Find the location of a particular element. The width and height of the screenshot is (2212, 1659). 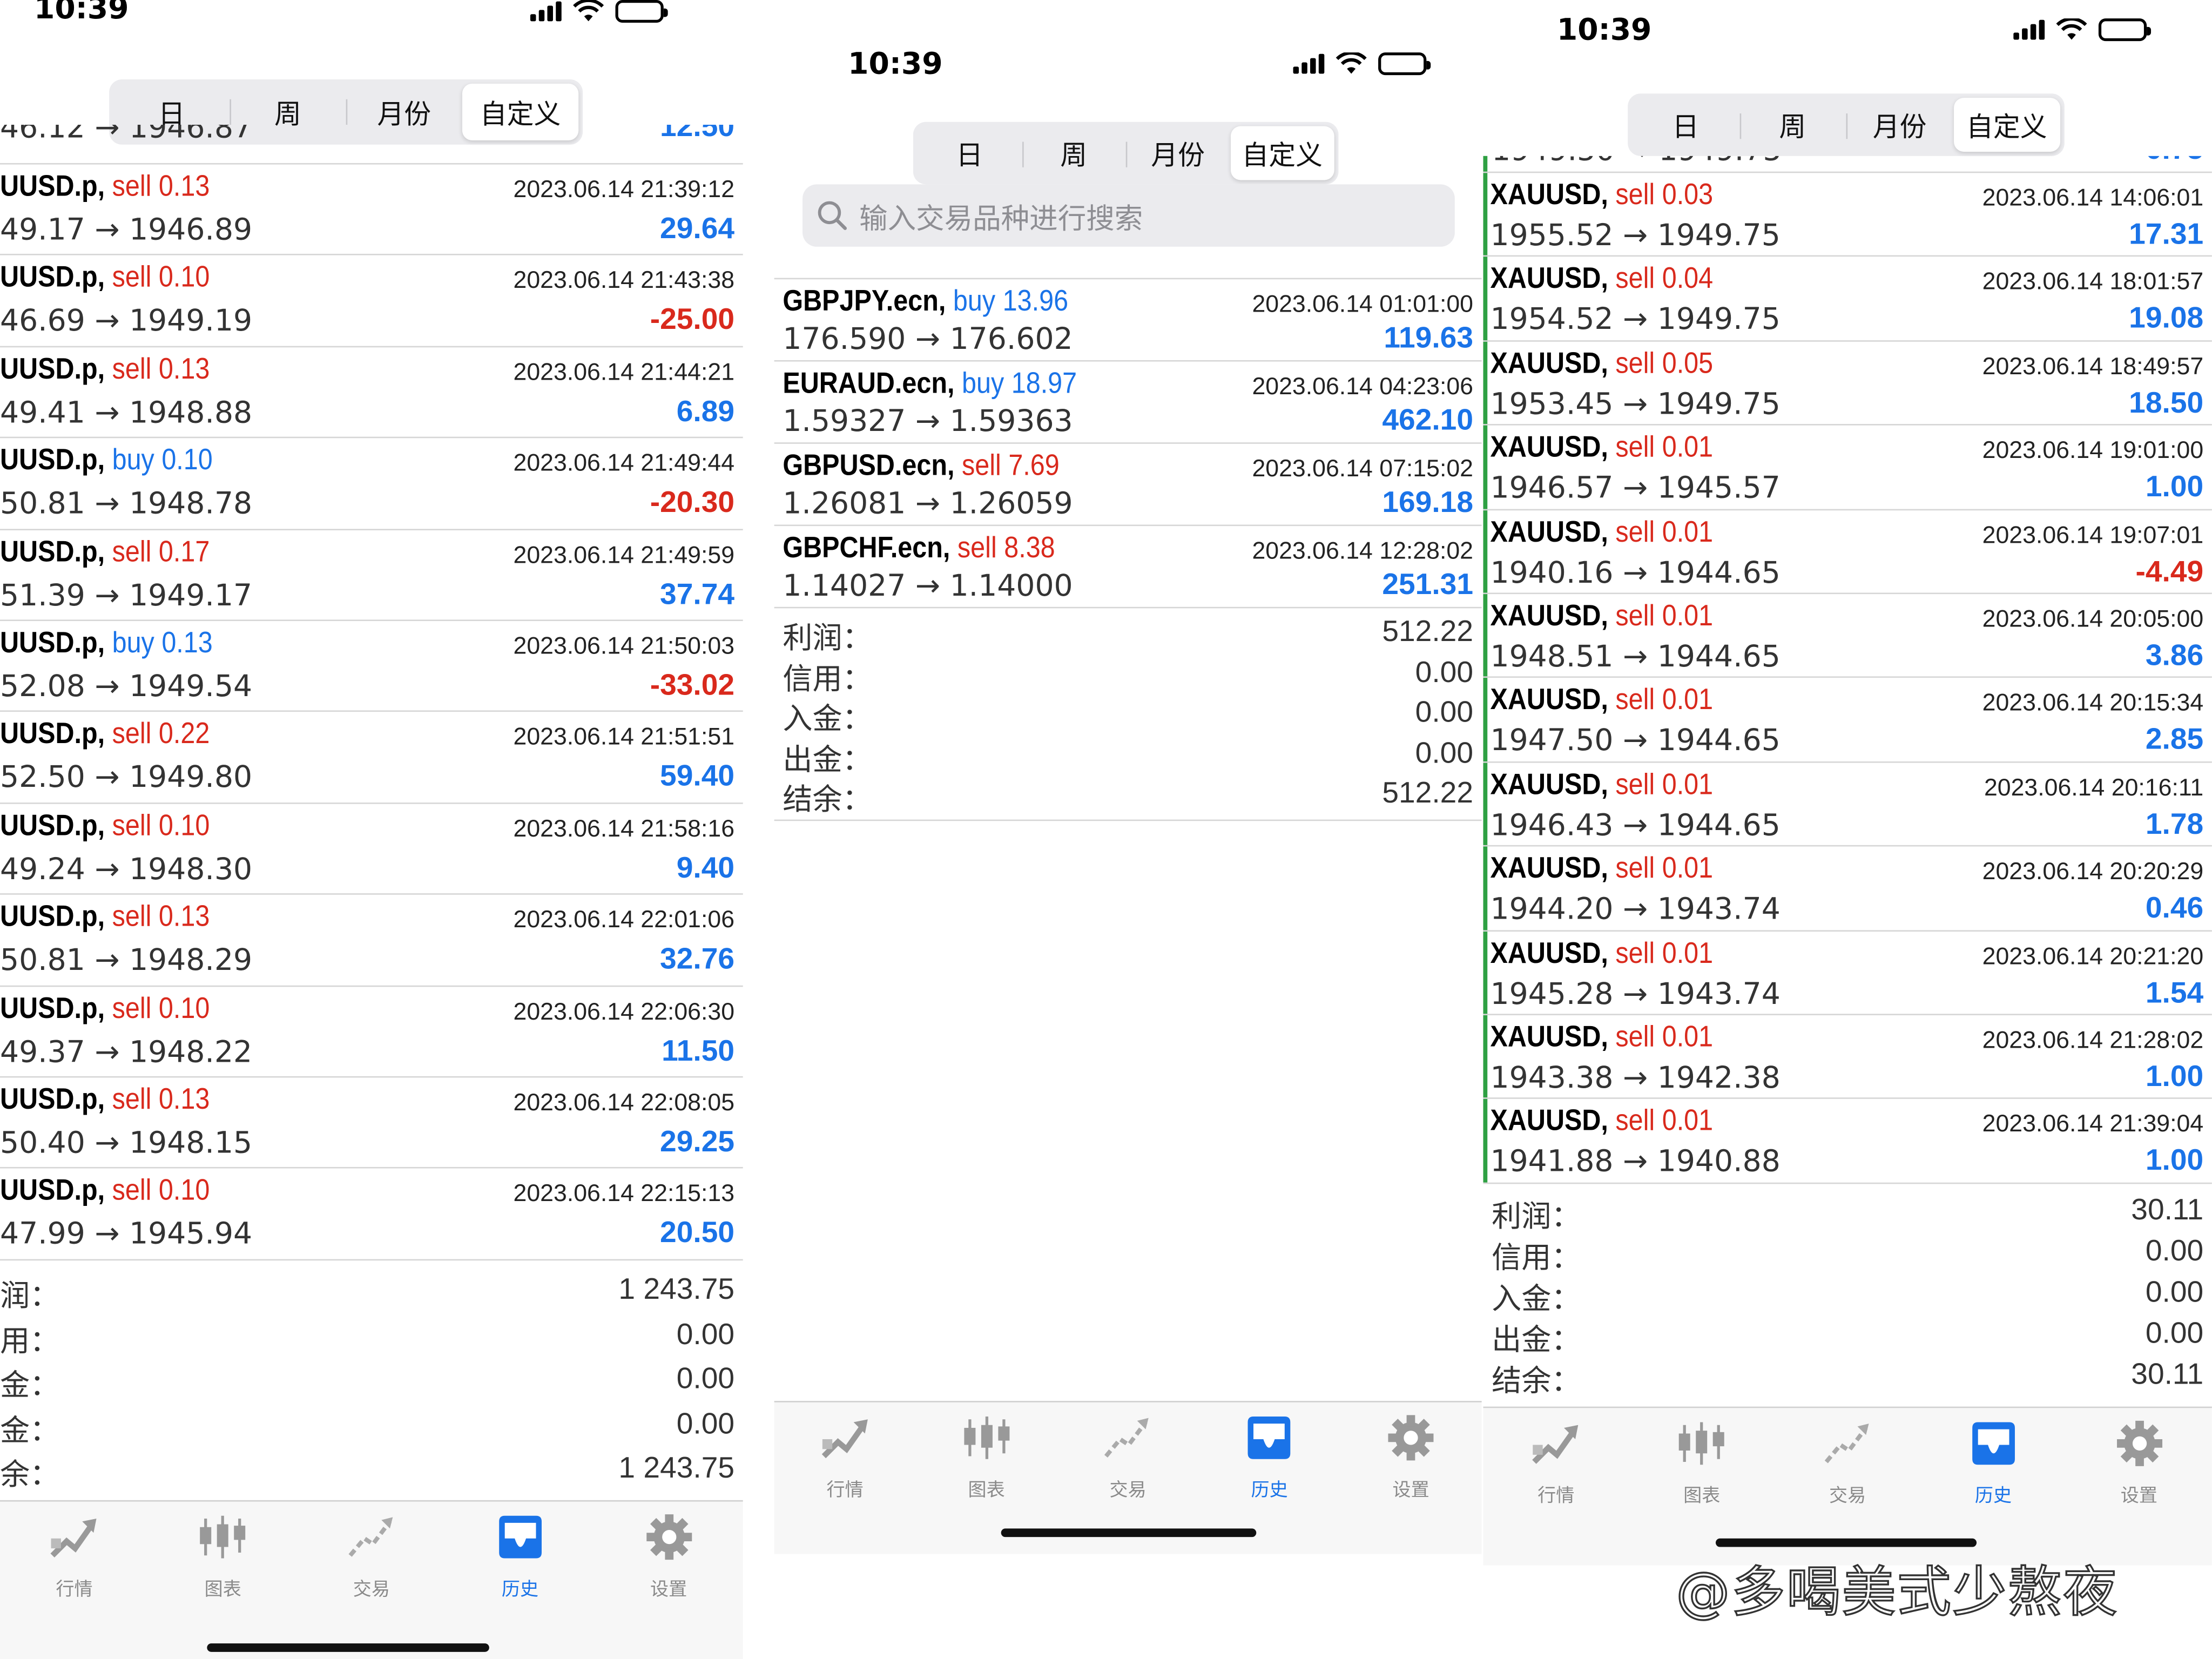

row-symbol: GBPCHF.ecn, sell 8.38 is located at coordinates (919, 549).